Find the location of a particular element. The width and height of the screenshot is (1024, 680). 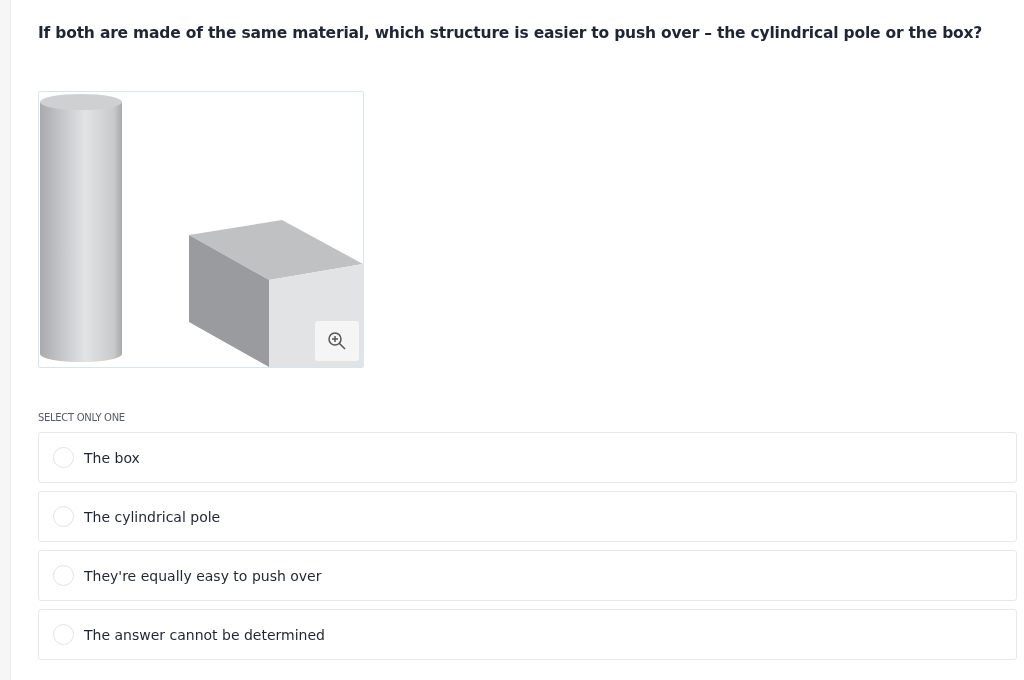

answer-option: The answer cannot be determined is located at coordinates (527, 634).